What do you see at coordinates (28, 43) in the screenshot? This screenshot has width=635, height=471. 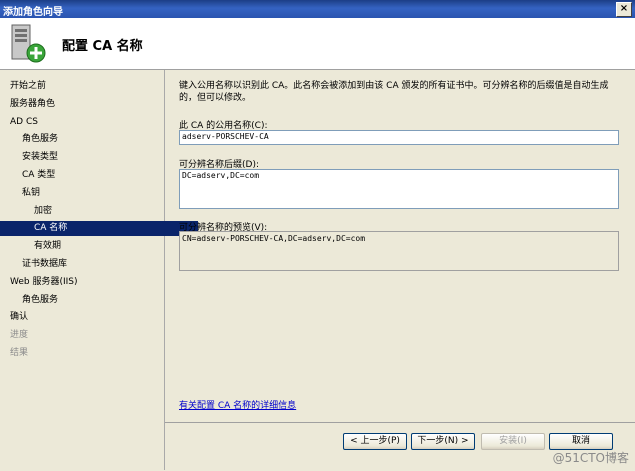 I see `server-add-icon` at bounding box center [28, 43].